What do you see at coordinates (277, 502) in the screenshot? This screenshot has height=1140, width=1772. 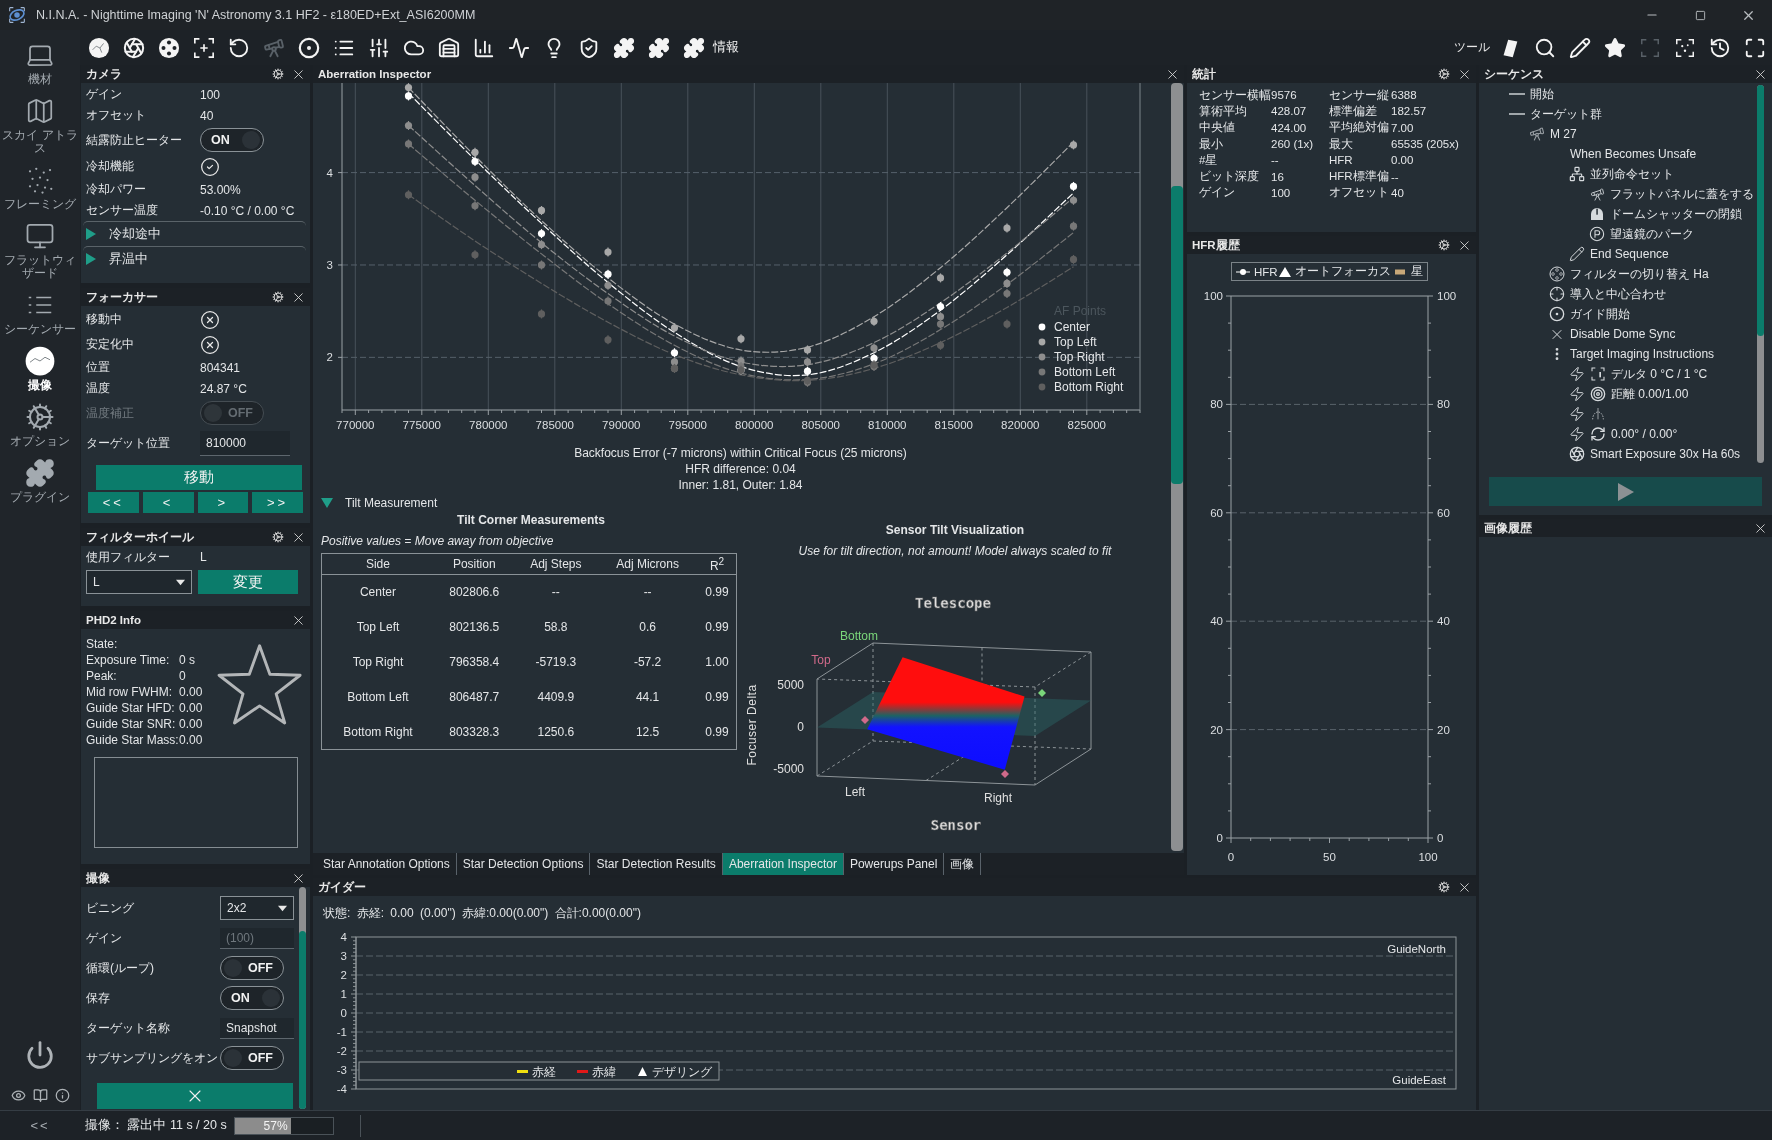 I see `step-button: >>` at bounding box center [277, 502].